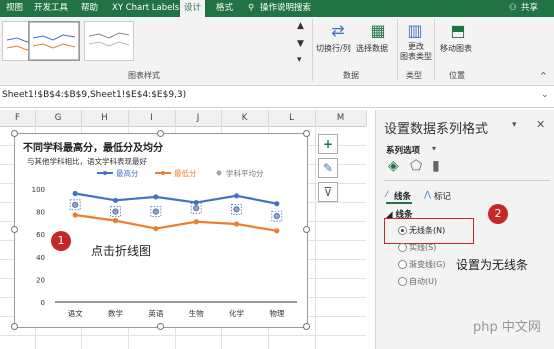 The image size is (554, 349). I want to click on y-tick-label: 100, so click(38, 190).